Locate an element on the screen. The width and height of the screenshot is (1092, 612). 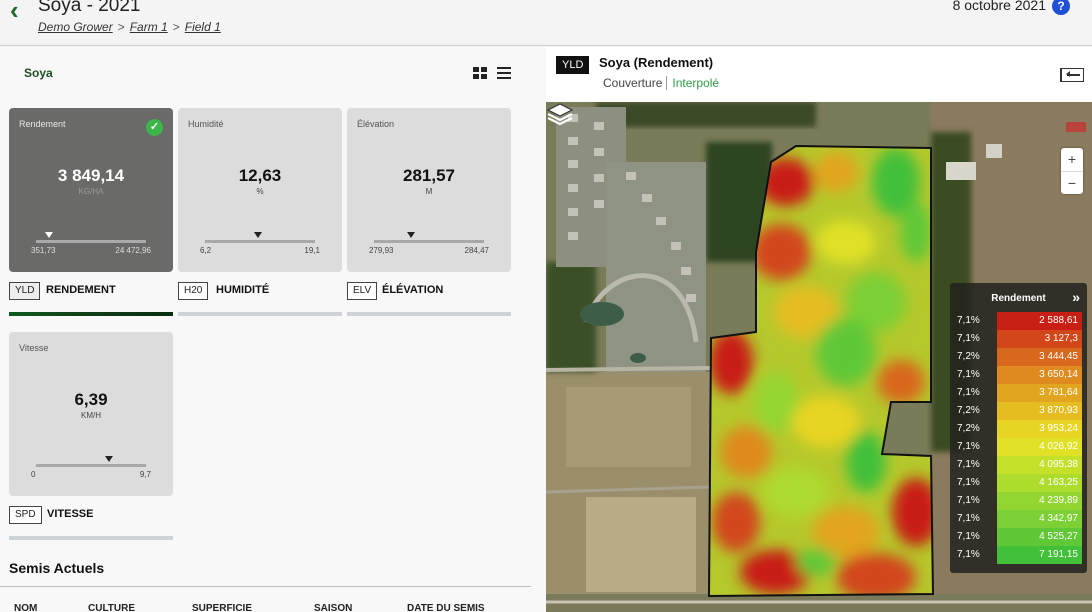
legend-row: 7,1% 4 342,97 is located at coordinates (1018, 519).